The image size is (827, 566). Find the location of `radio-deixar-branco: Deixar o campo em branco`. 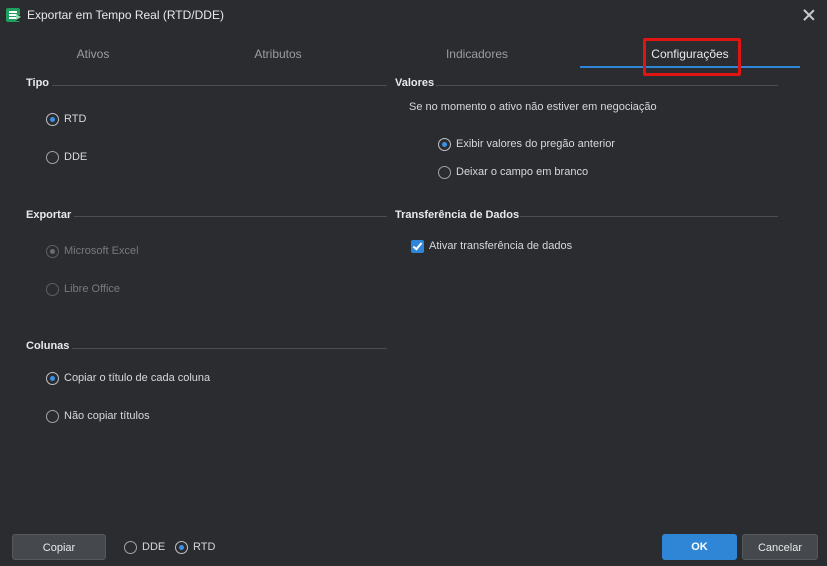

radio-deixar-branco: Deixar o campo em branco is located at coordinates (513, 172).